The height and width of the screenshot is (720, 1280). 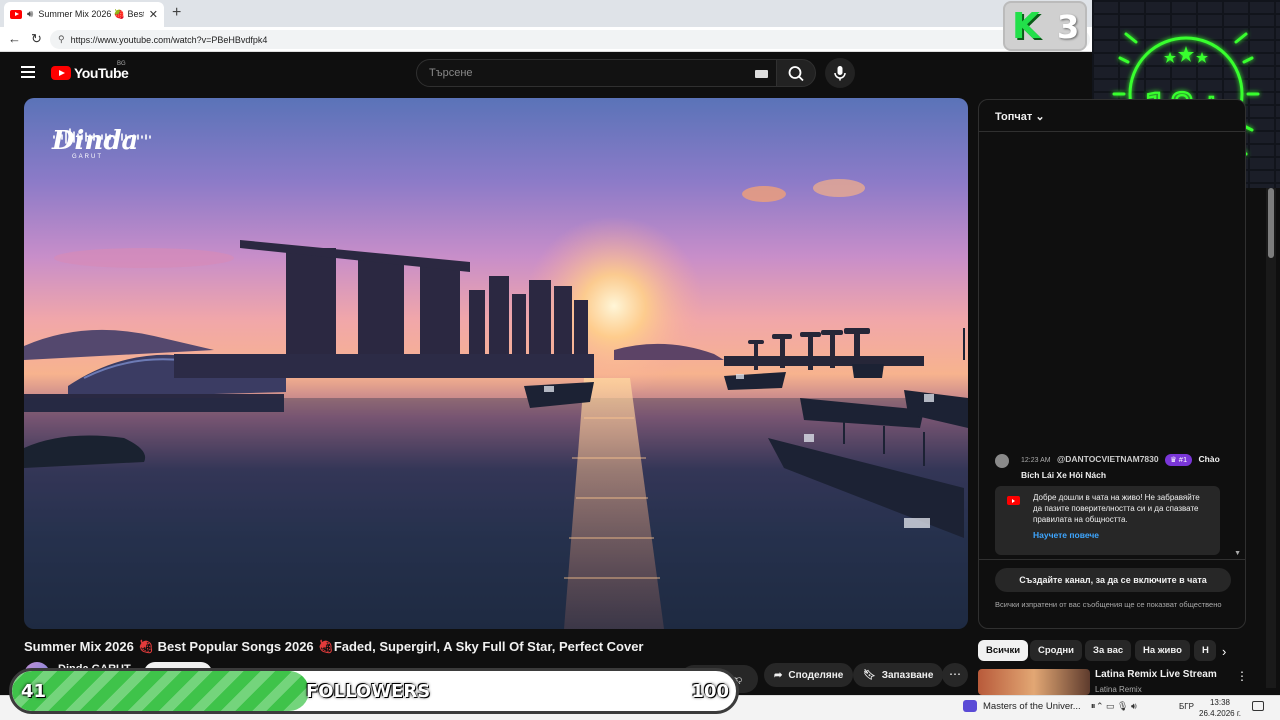 I want to click on close-tab-icon: ✕, so click(x=153, y=14).